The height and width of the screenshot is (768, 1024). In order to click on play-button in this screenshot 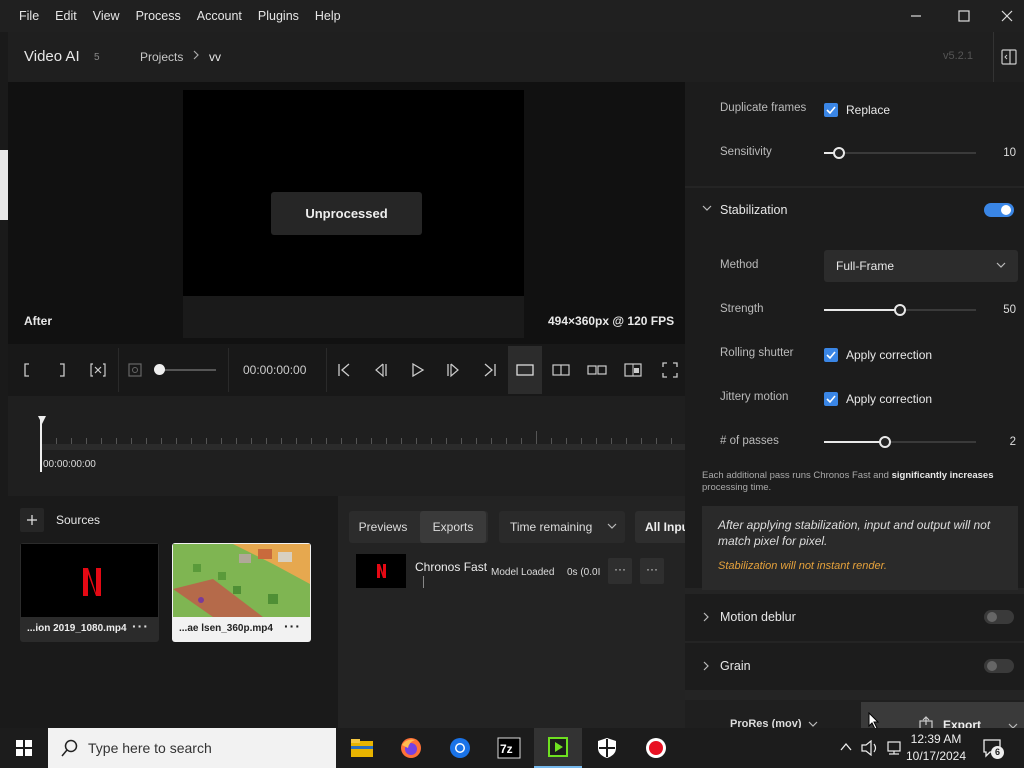, I will do `click(417, 370)`.